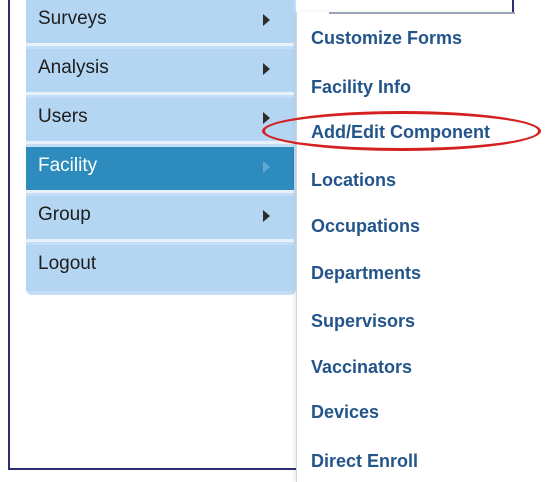 This screenshot has width=545, height=482. Describe the element at coordinates (160, 121) in the screenshot. I see `menu-item-users: Users` at that location.